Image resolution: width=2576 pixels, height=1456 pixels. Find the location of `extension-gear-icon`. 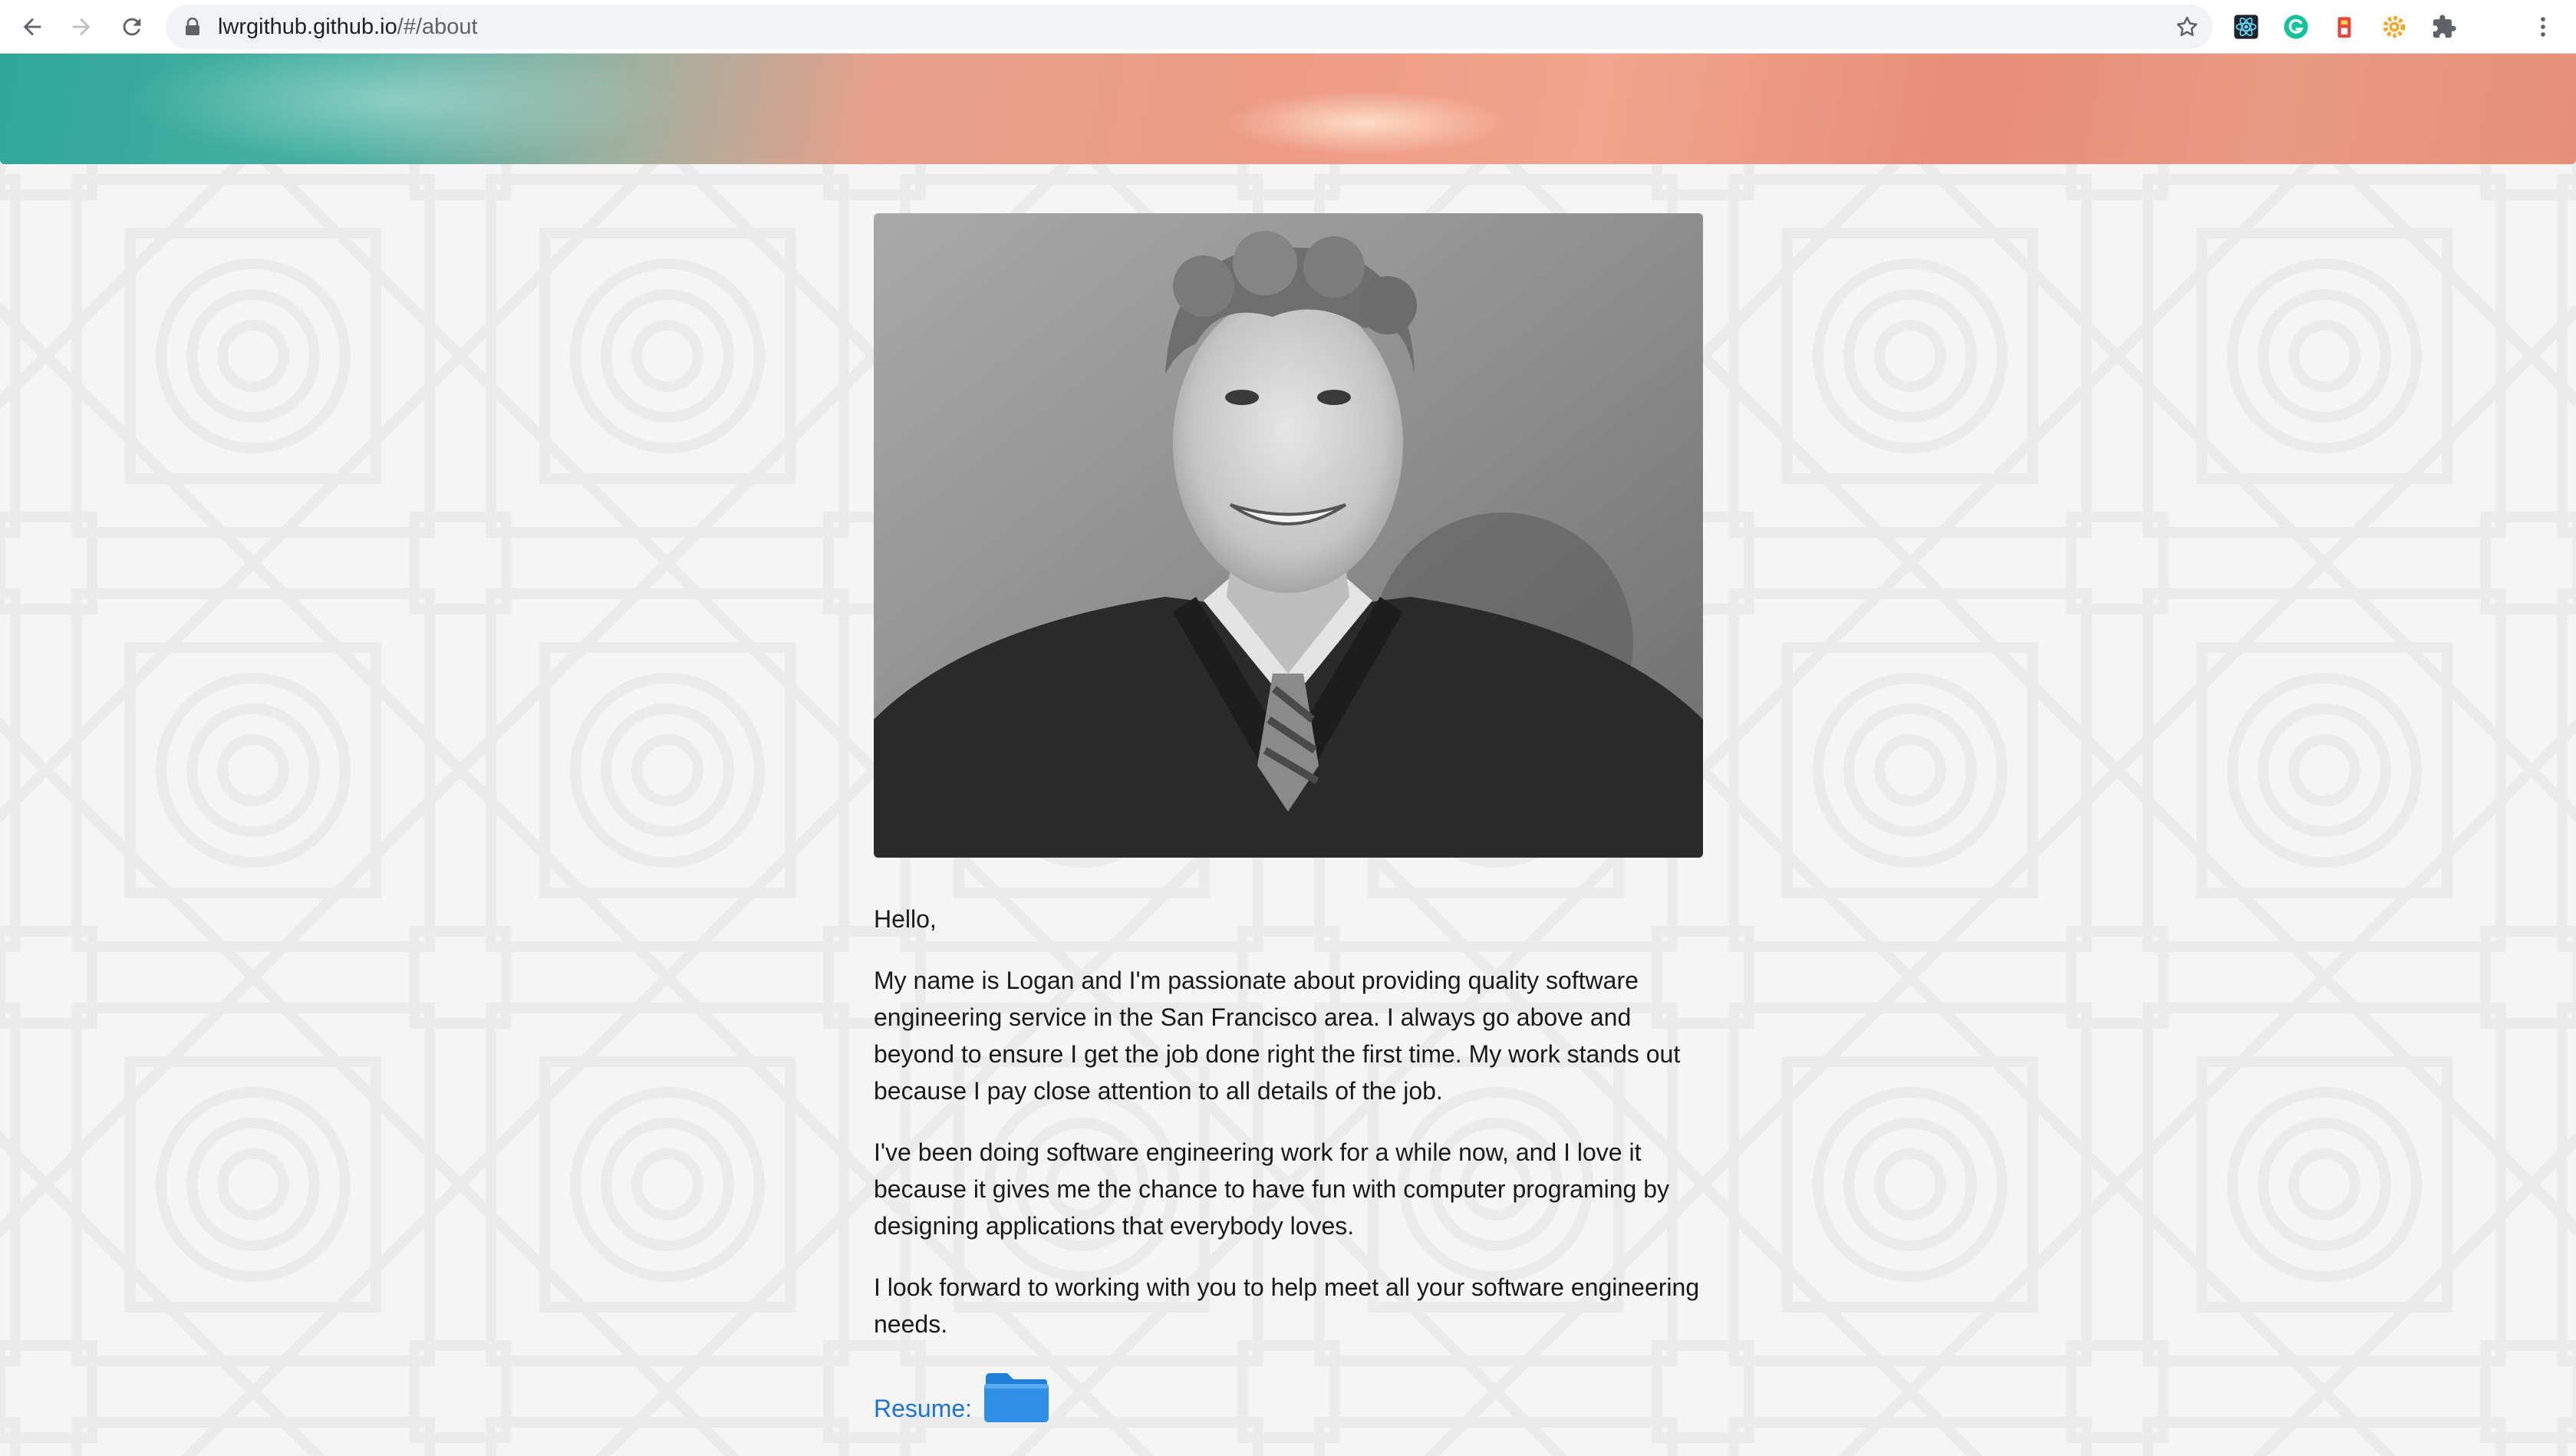

extension-gear-icon is located at coordinates (2394, 27).